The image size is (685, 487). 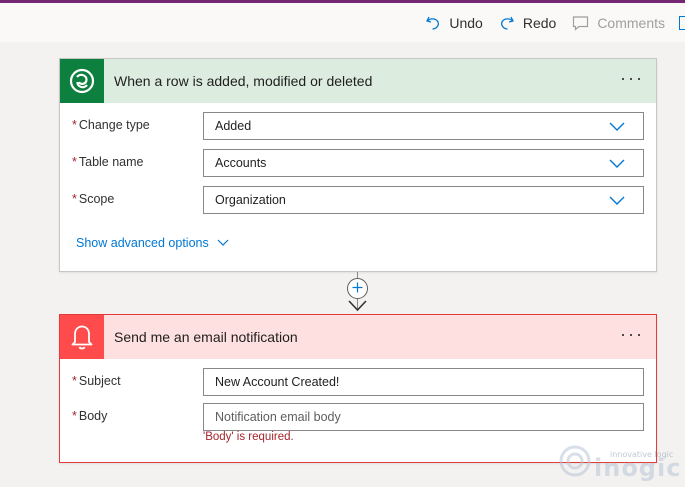 I want to click on subject-value: New Account Created!, so click(x=277, y=382).